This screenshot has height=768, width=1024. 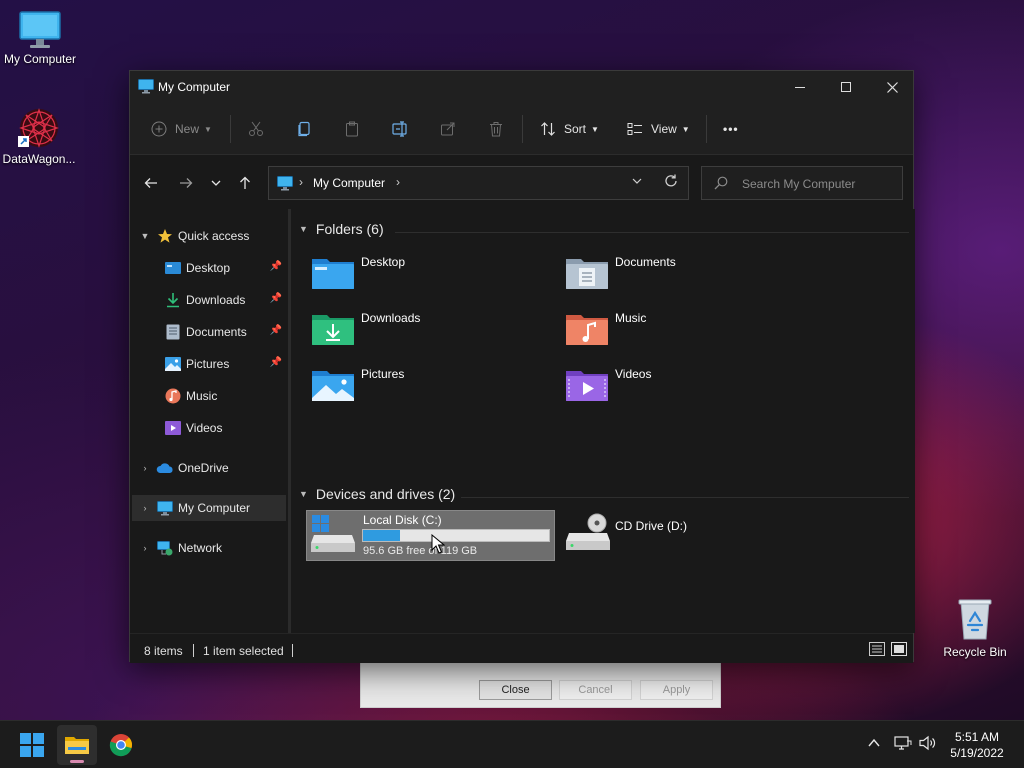 What do you see at coordinates (243, 651) in the screenshot?
I see `selection-count: 1 item selected` at bounding box center [243, 651].